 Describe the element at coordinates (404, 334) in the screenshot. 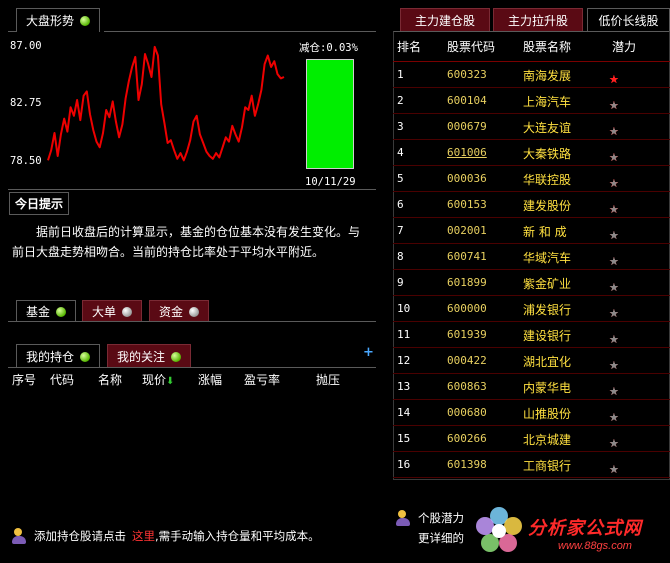

I see `stock-rank: 11` at that location.